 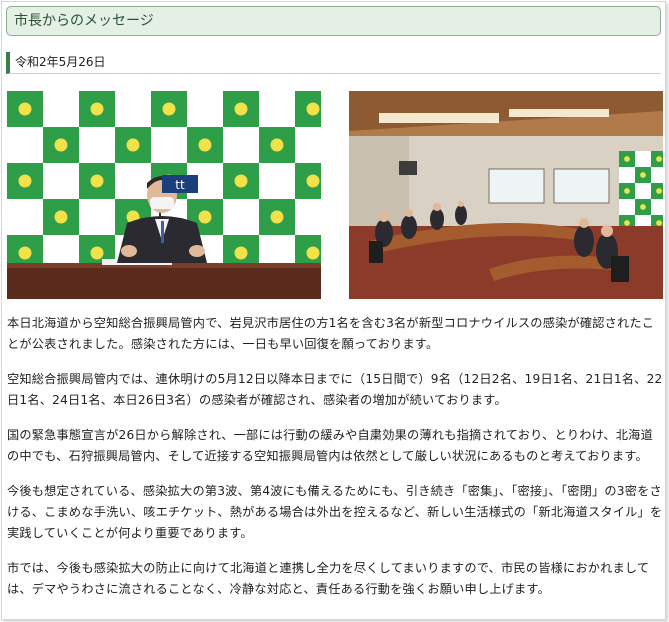 What do you see at coordinates (333, 21) in the screenshot?
I see `section-header: 市長からのメッセージ` at bounding box center [333, 21].